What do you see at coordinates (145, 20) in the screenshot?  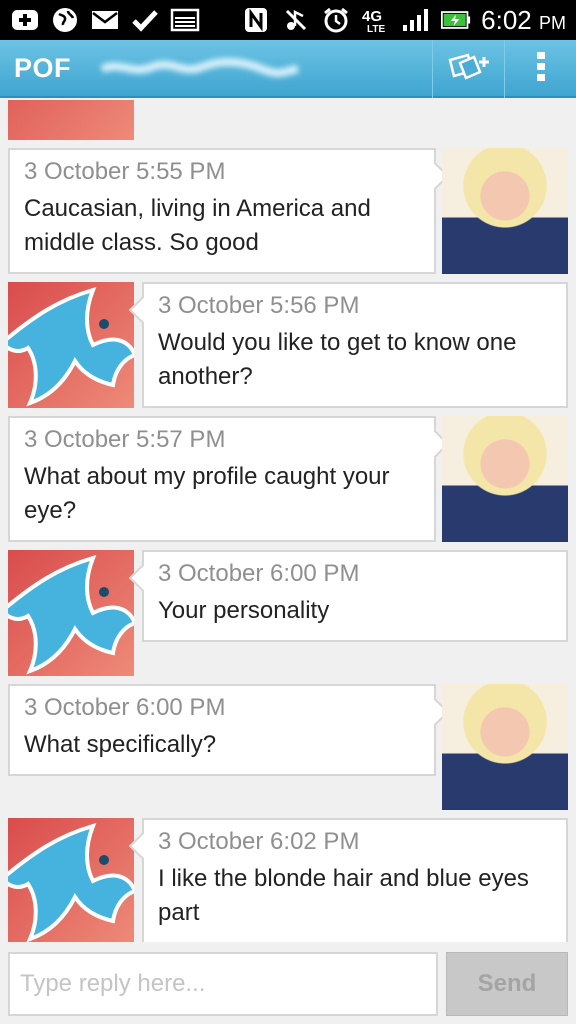 I see `check-icon` at bounding box center [145, 20].